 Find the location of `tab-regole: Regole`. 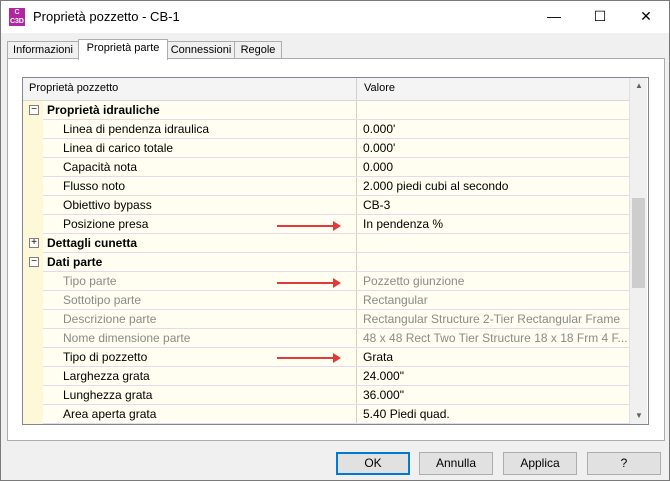

tab-regole: Regole is located at coordinates (258, 50).